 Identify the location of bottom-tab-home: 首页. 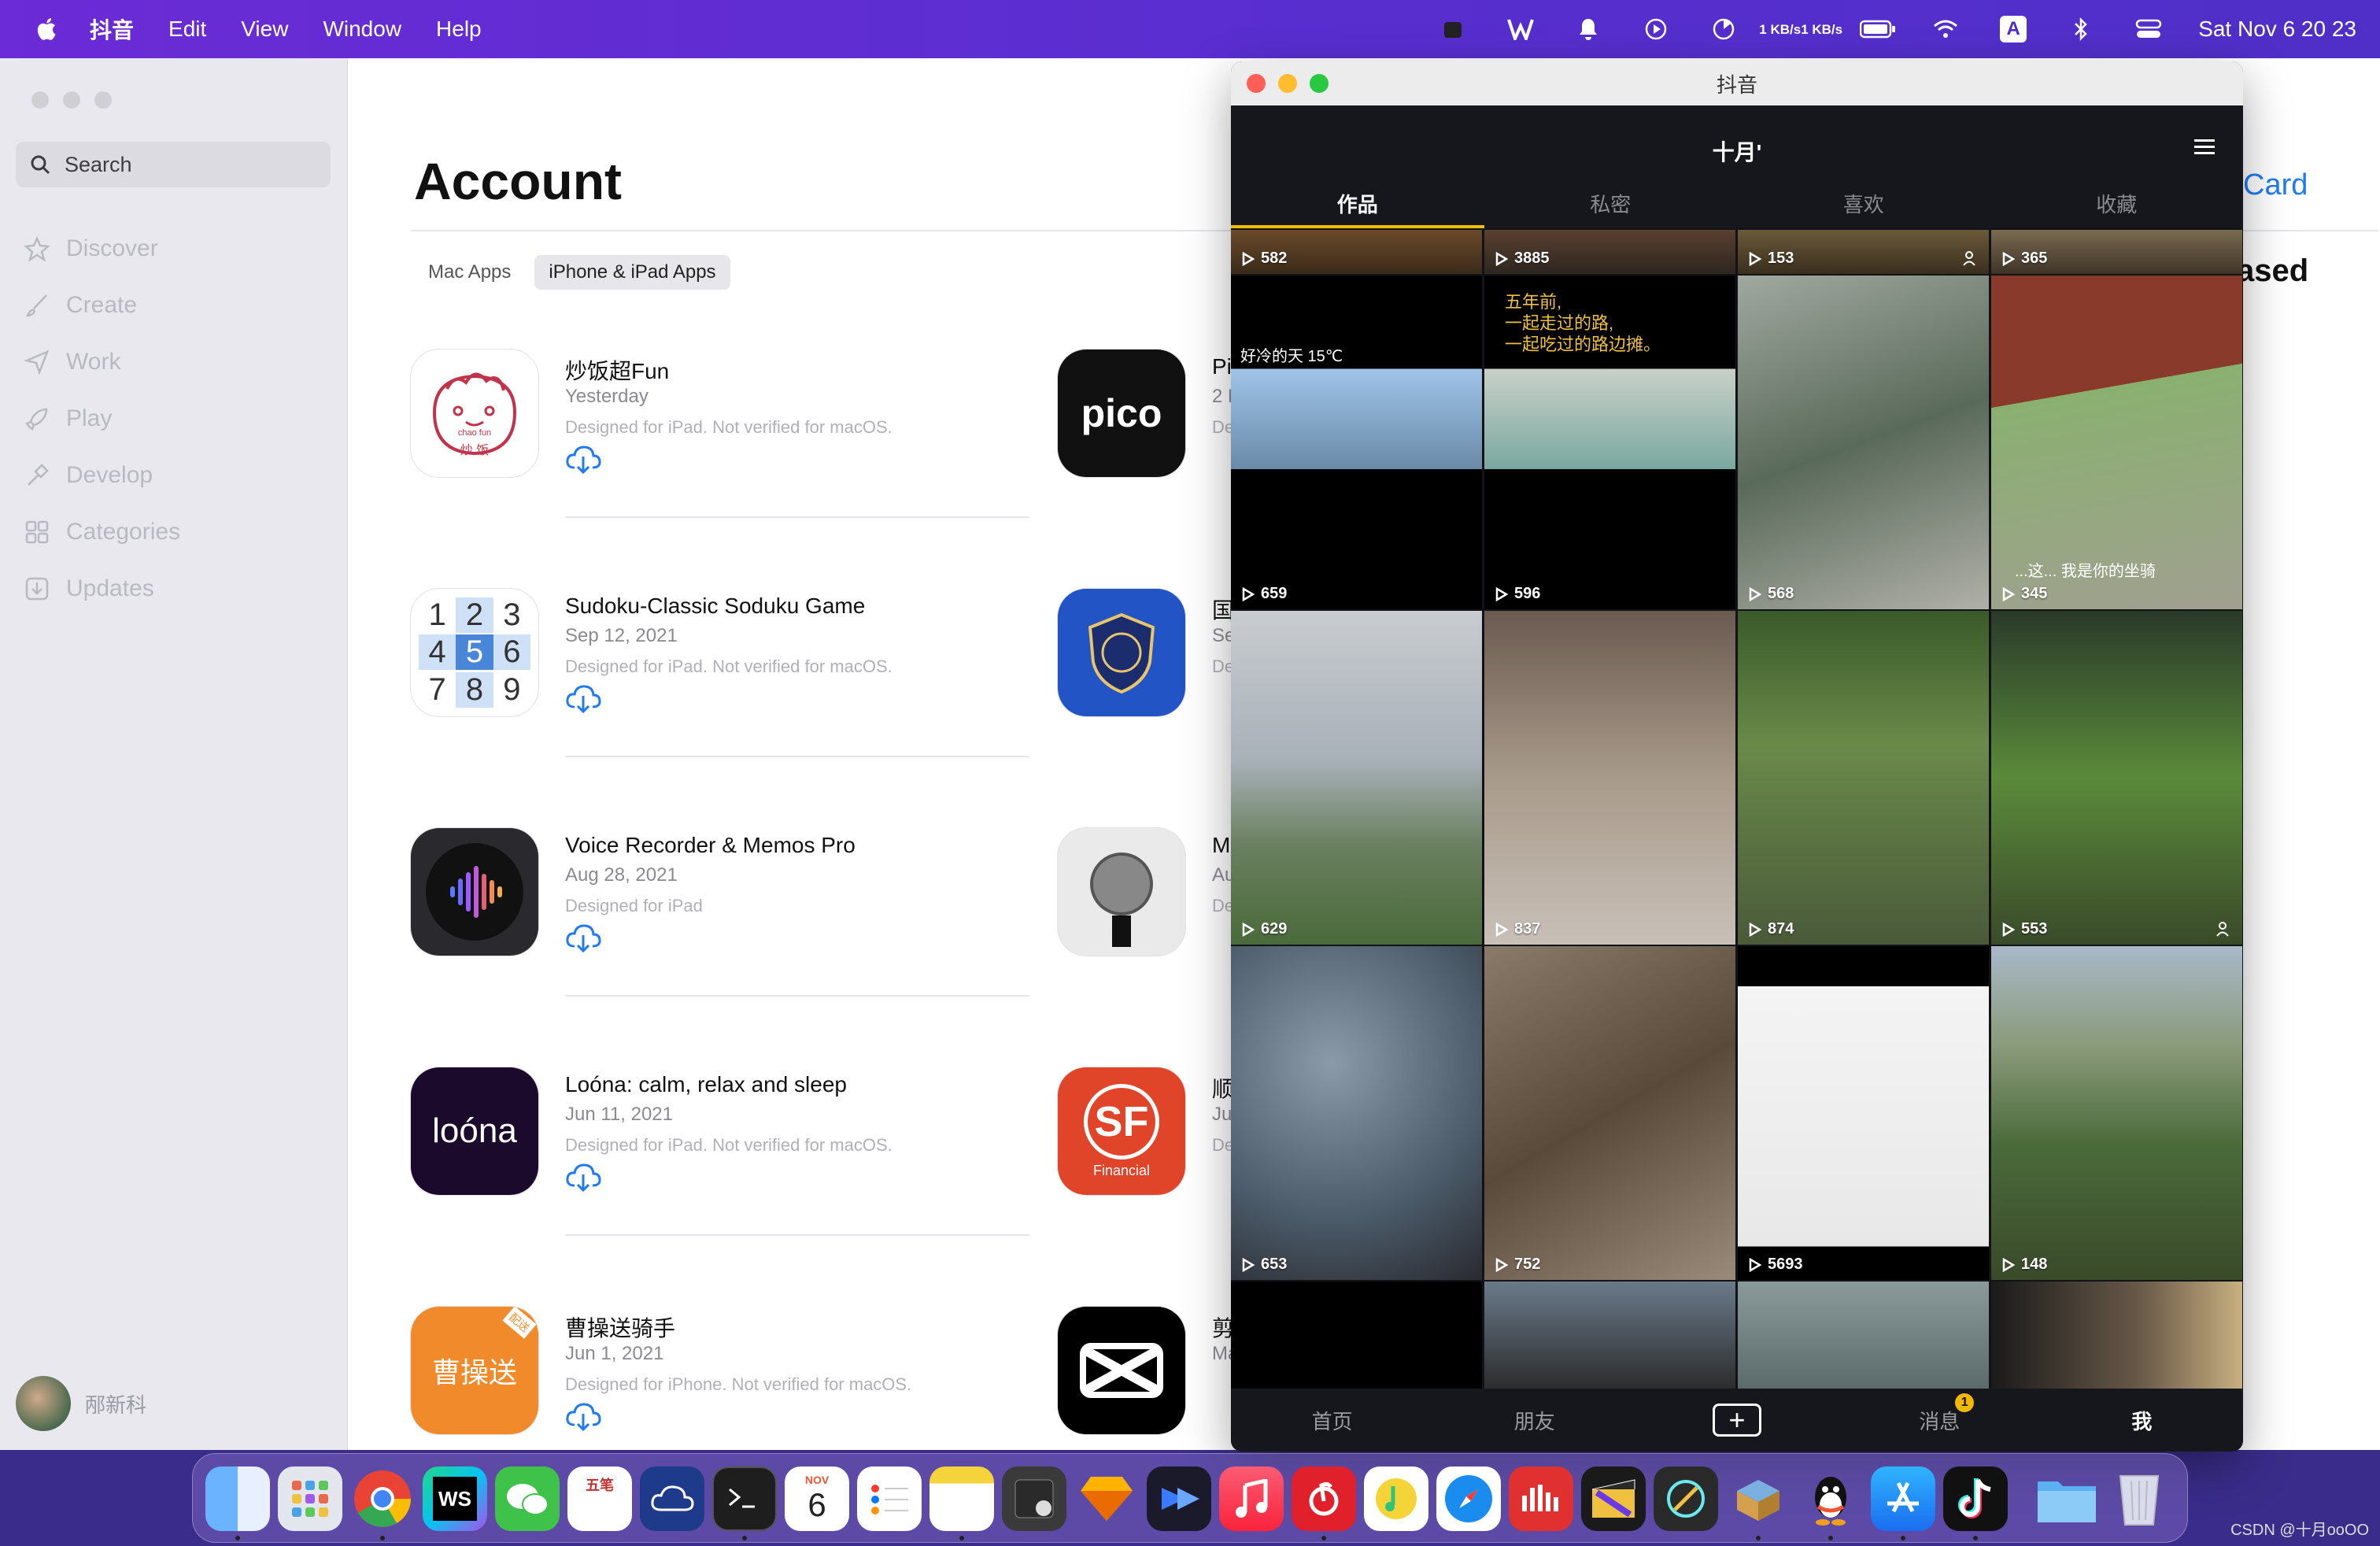
(1332, 1420).